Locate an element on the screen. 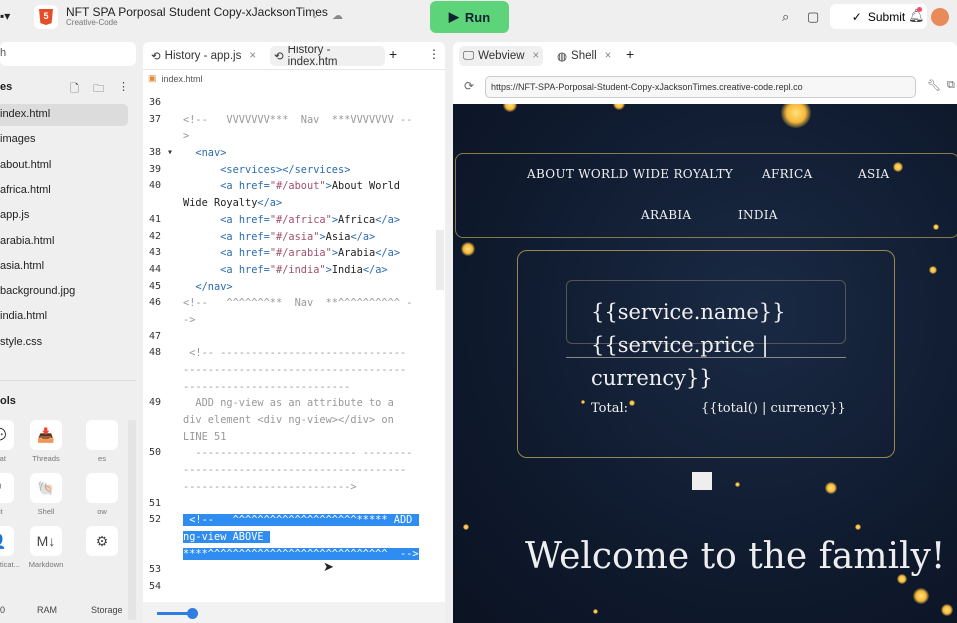  tool-tile: M↓ is located at coordinates (46, 541).